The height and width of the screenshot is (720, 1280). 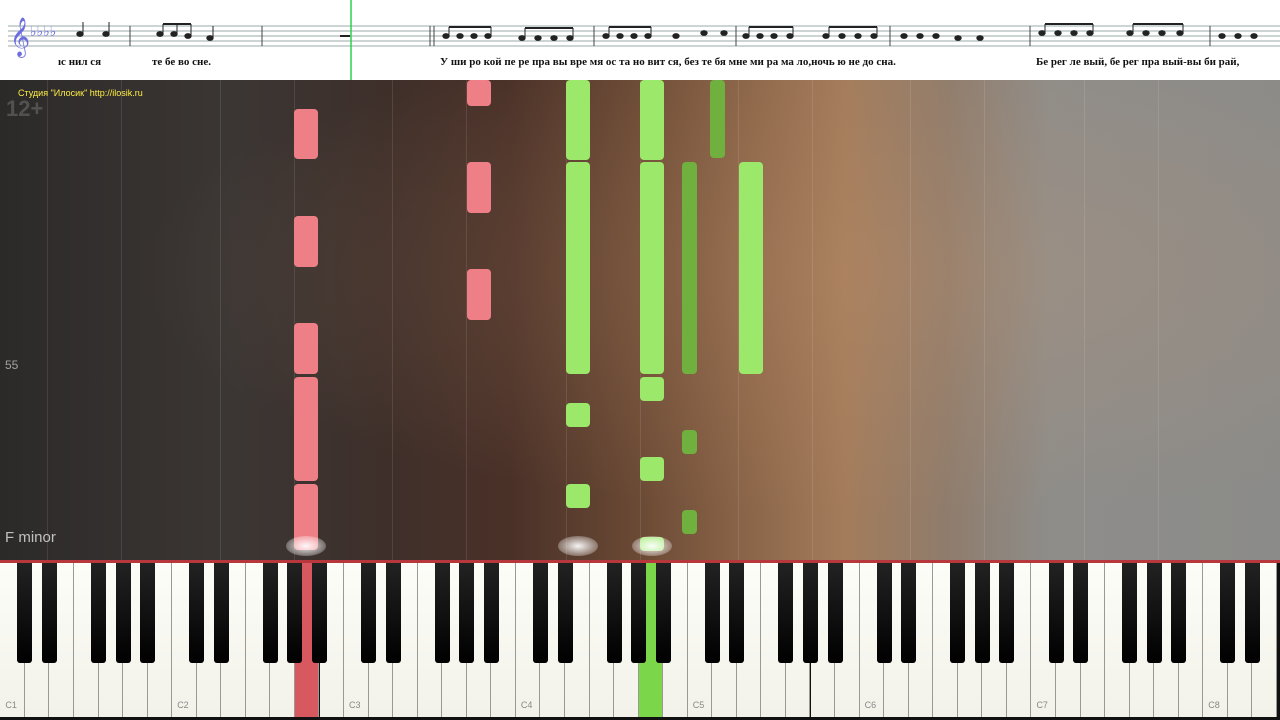 I want to click on lyrics-fragment-4: Бе рег ле вый, бе рег пра вый-вы би рай,, so click(x=1138, y=62).